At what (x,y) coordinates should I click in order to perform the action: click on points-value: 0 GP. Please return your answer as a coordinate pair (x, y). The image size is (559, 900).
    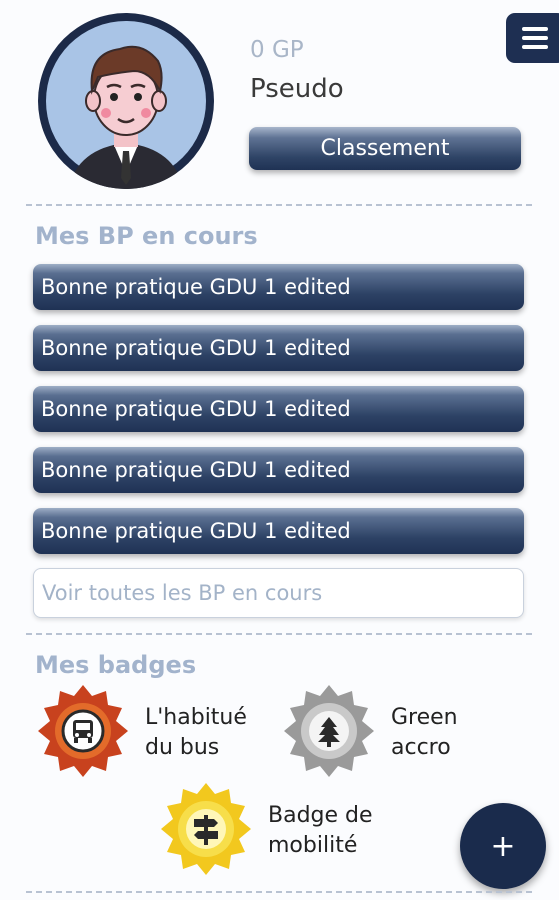
    Looking at the image, I should click on (277, 50).